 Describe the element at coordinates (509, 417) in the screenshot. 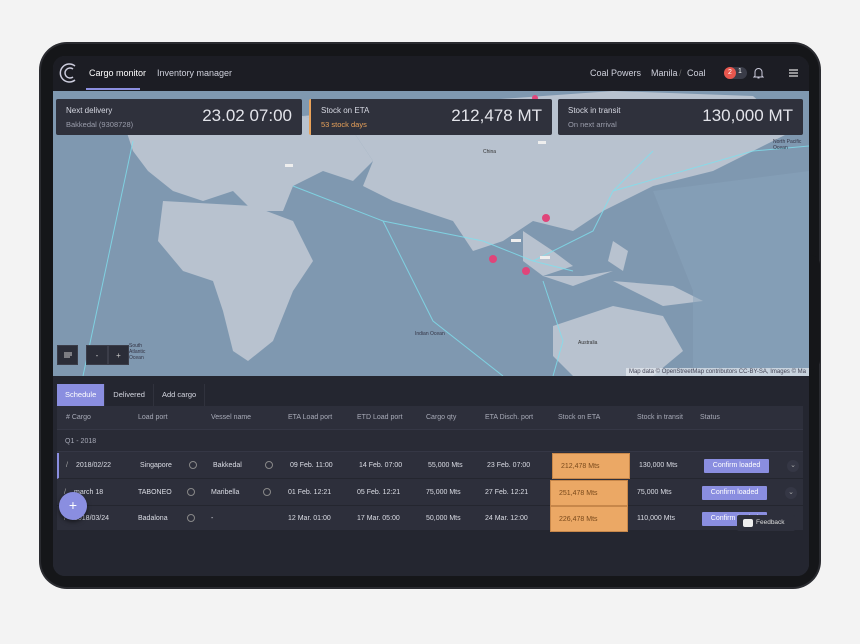

I see `col-eta-disch: ETA Disch. port` at that location.